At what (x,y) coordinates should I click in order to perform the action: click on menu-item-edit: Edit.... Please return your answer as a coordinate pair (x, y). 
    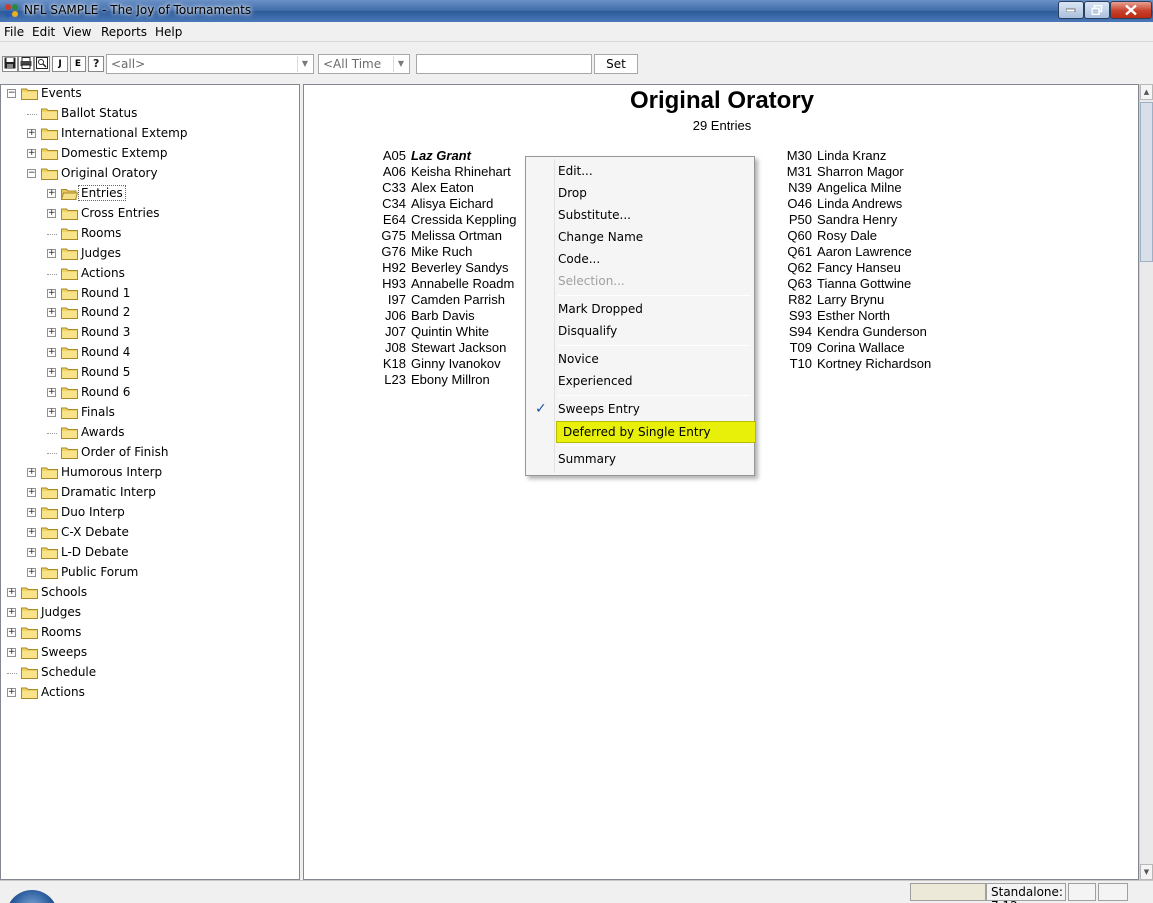
    Looking at the image, I should click on (640, 172).